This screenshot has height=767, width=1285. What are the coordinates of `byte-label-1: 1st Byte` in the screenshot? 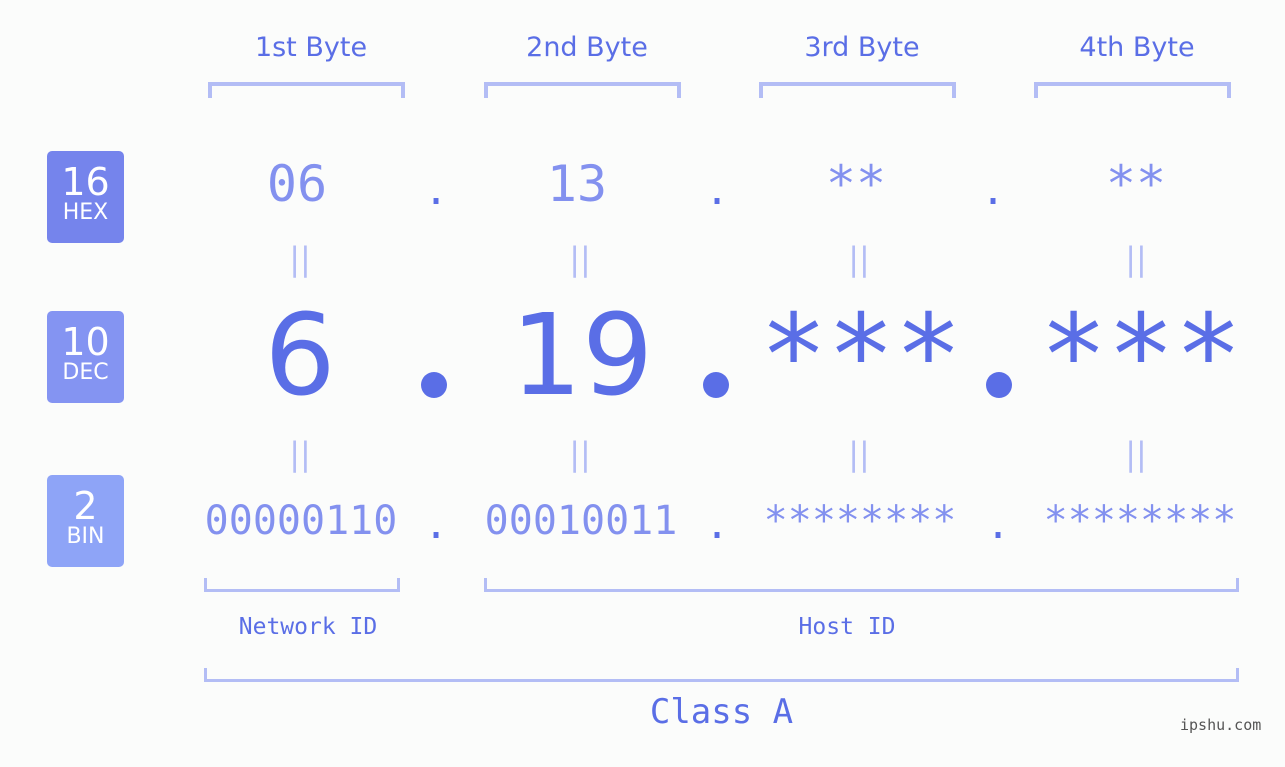 It's located at (311, 47).